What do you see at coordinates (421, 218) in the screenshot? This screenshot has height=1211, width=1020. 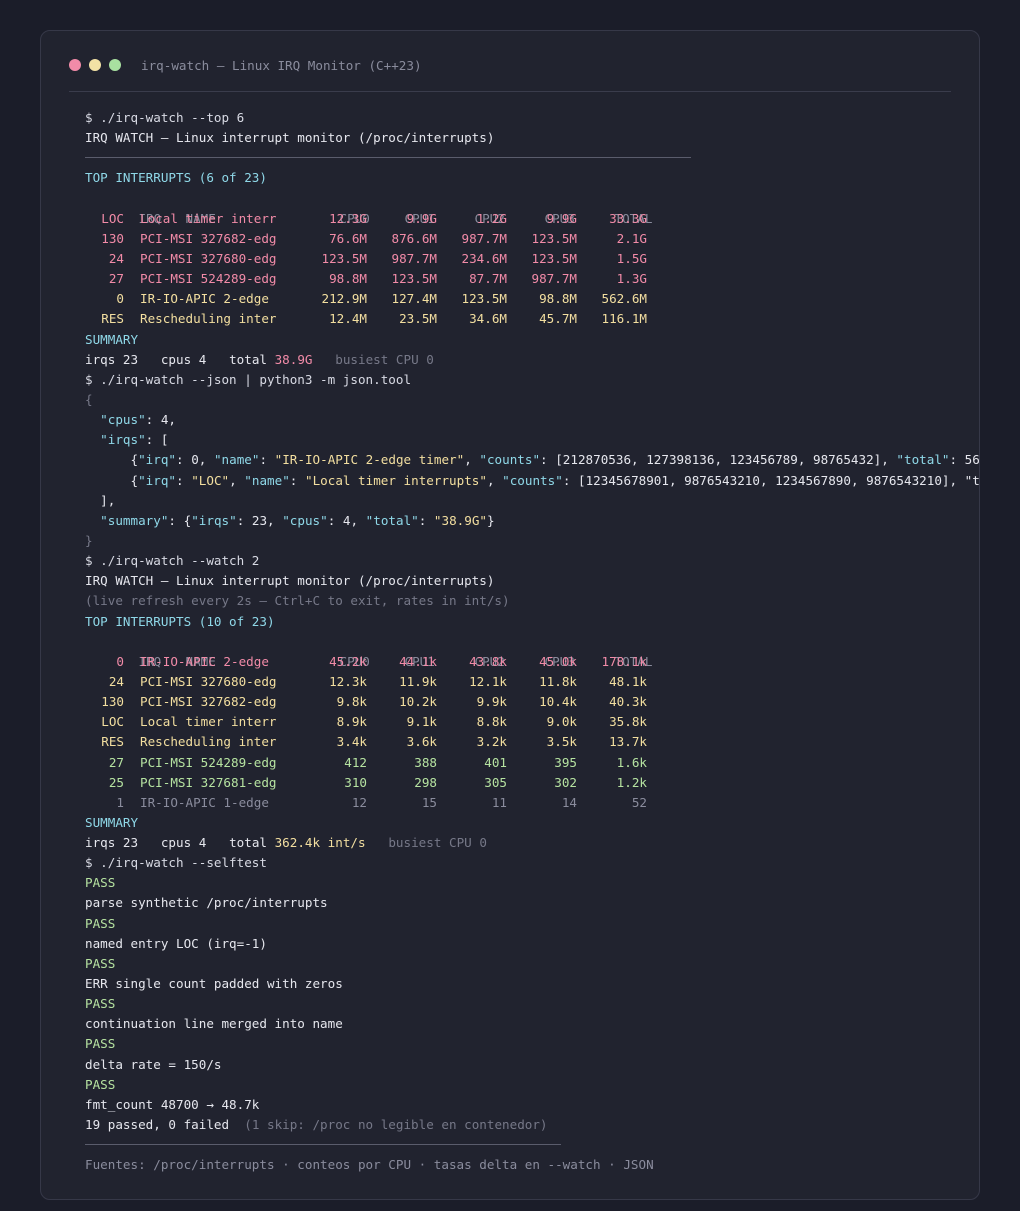 I see `cpu1-cell: 9.9G` at bounding box center [421, 218].